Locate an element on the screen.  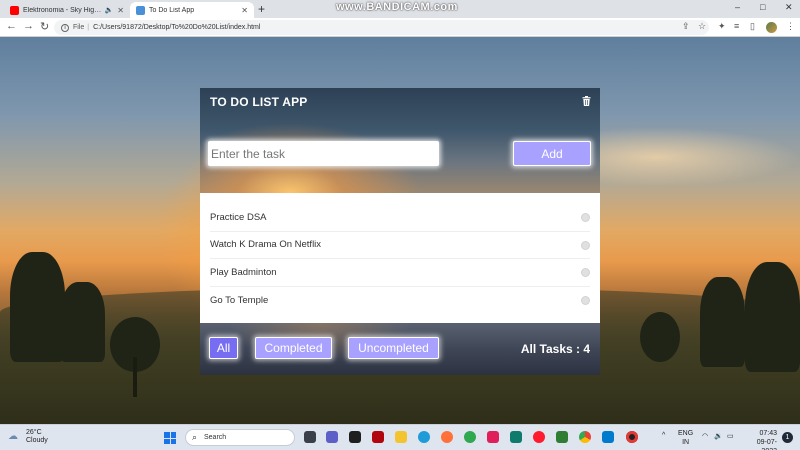
task-text: Practice DSA is located at coordinates (238, 217).